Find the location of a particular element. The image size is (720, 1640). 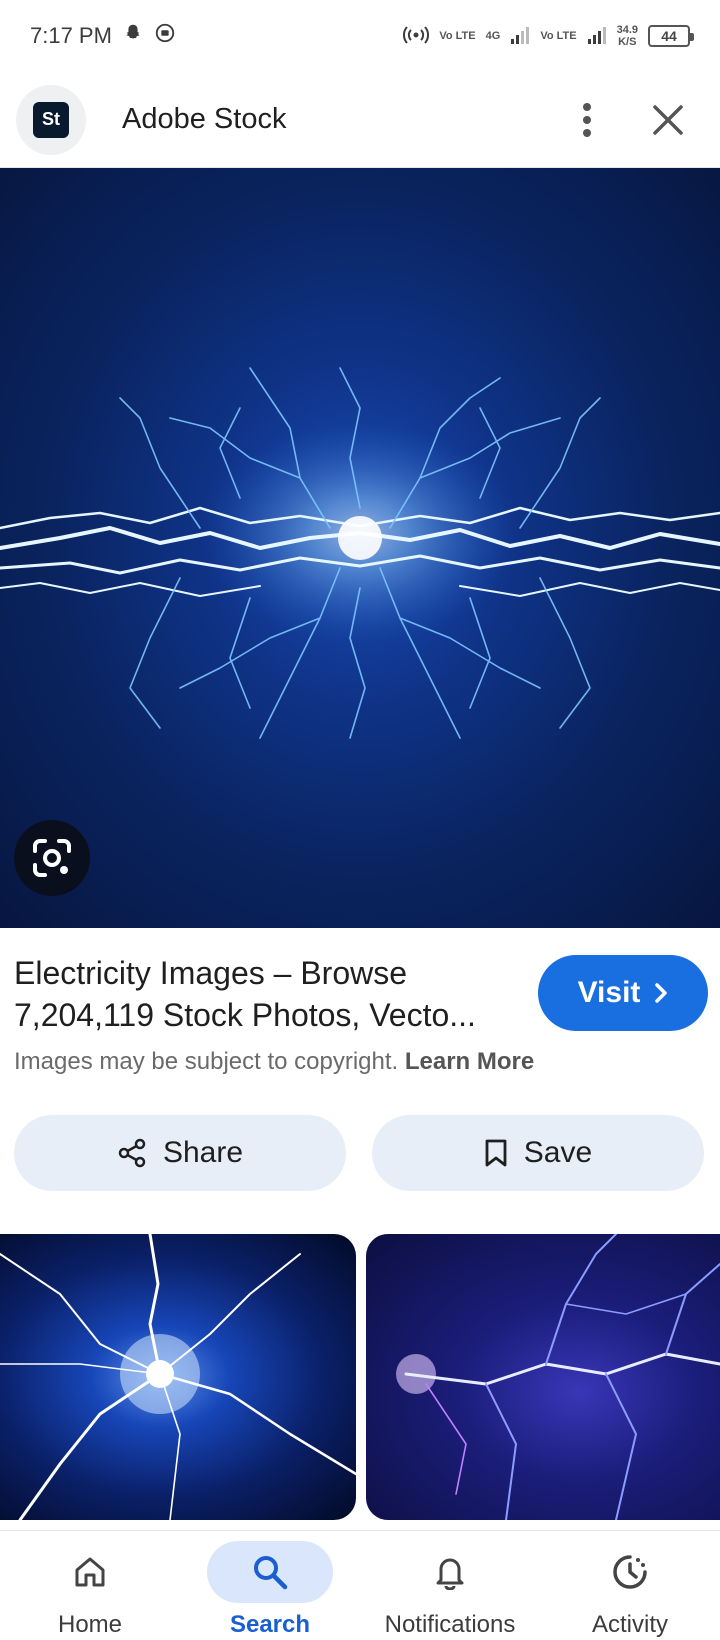

nav-activity-icon-wrap is located at coordinates (630, 1572).